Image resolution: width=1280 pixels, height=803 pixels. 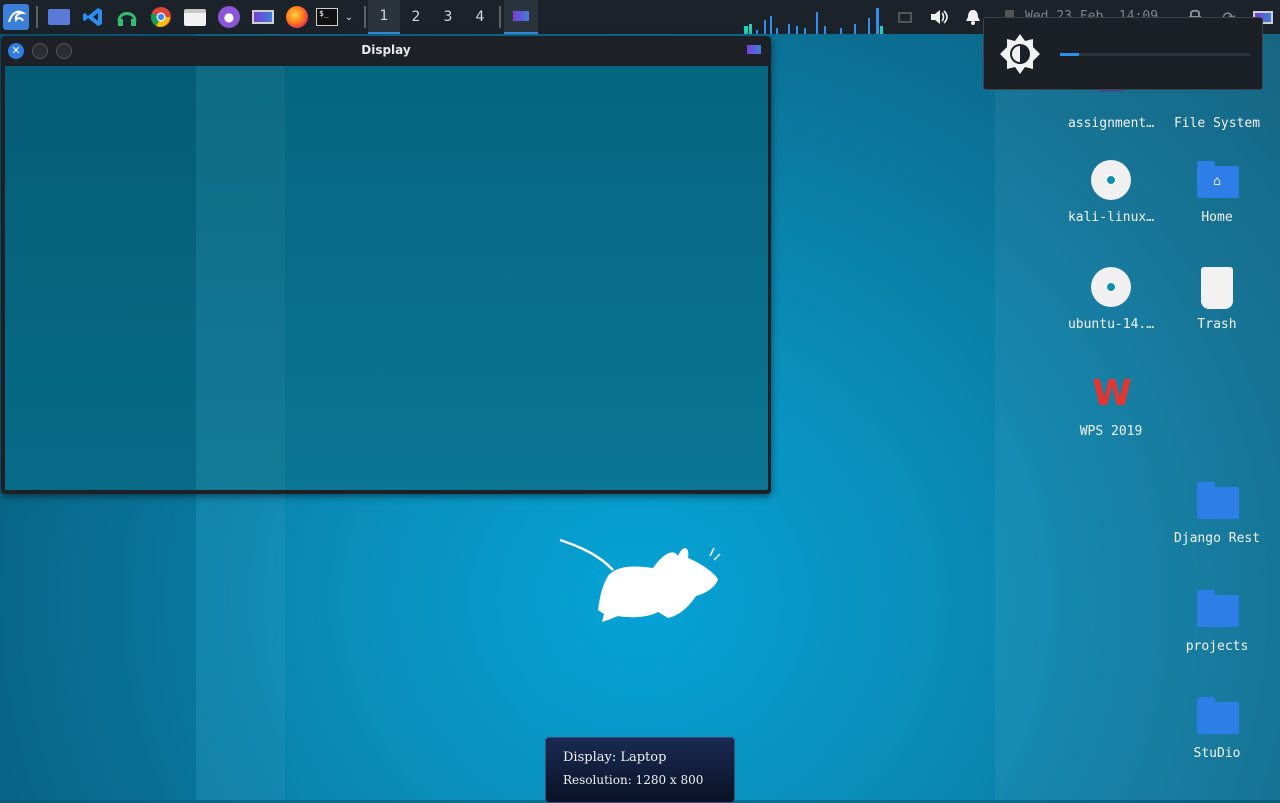 I want to click on desktop-icon-trash: Trash, so click(x=1217, y=297).